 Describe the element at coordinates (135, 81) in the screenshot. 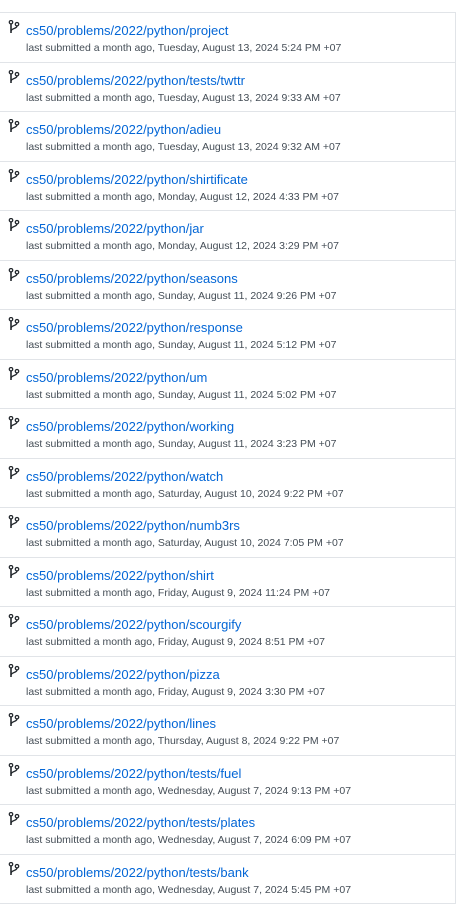

I see `repo-link: cs50/problems/2022/python/tests/twttr` at that location.